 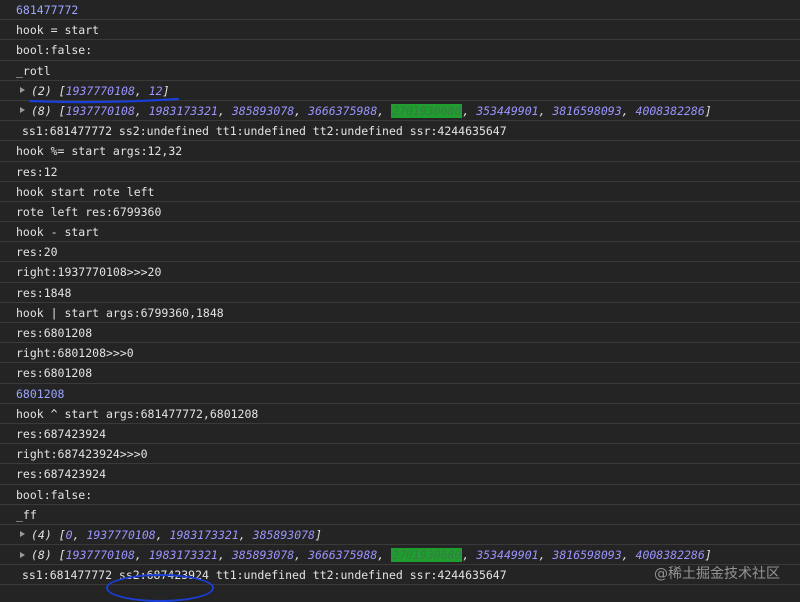 What do you see at coordinates (400, 172) in the screenshot?
I see `console-log-line: res:12` at bounding box center [400, 172].